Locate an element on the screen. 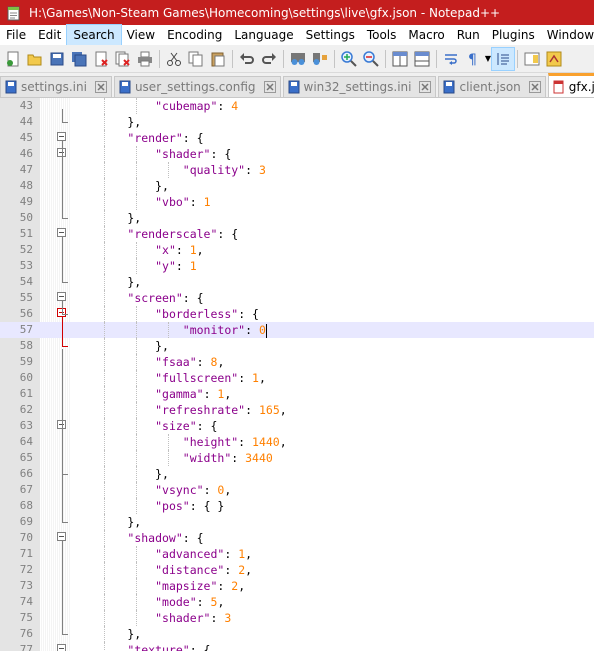 Image resolution: width=594 pixels, height=651 pixels. code-text: "borderless": { is located at coordinates (165, 314).